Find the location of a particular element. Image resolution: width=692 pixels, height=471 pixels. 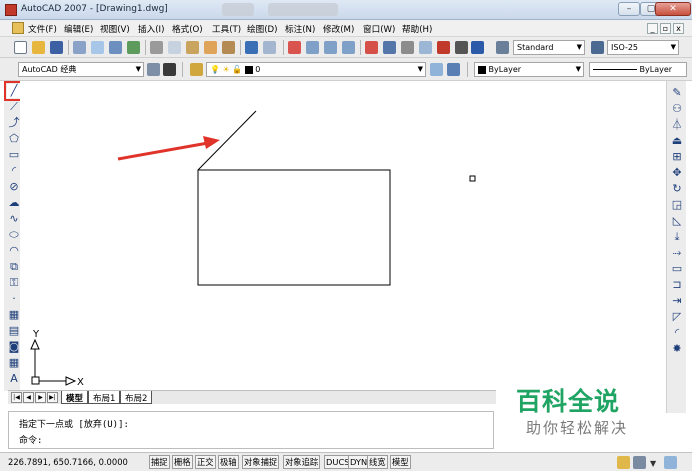

lock-toolbar-icon is located at coordinates (639, 462).